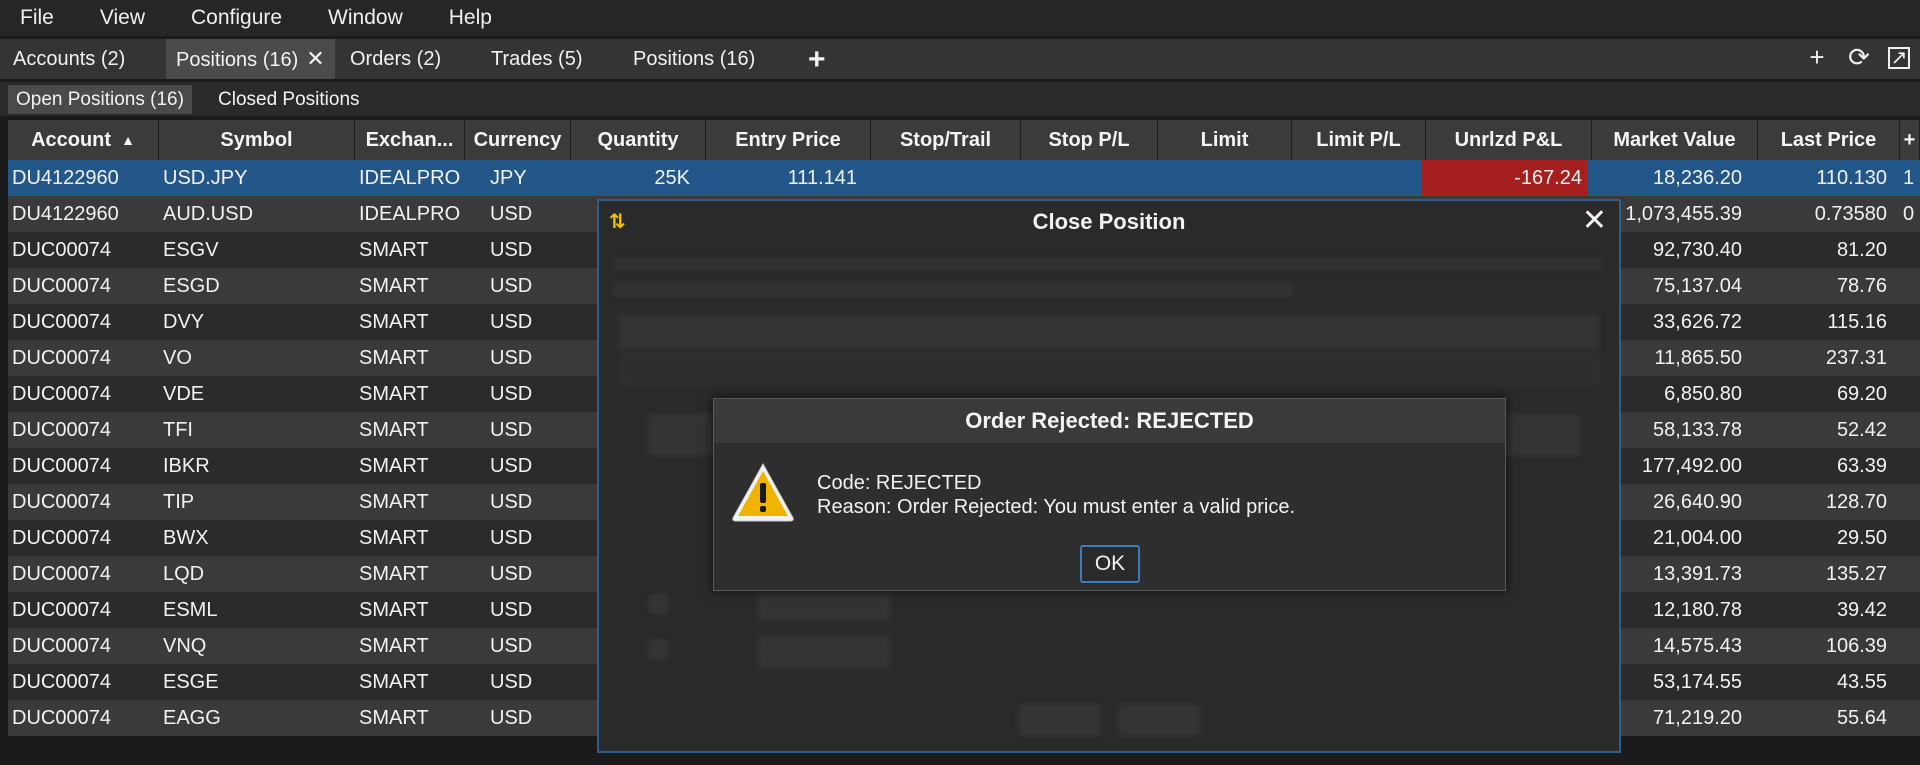 This screenshot has width=1920, height=765. I want to click on tab-closed-positions: Closed Positions, so click(289, 99).